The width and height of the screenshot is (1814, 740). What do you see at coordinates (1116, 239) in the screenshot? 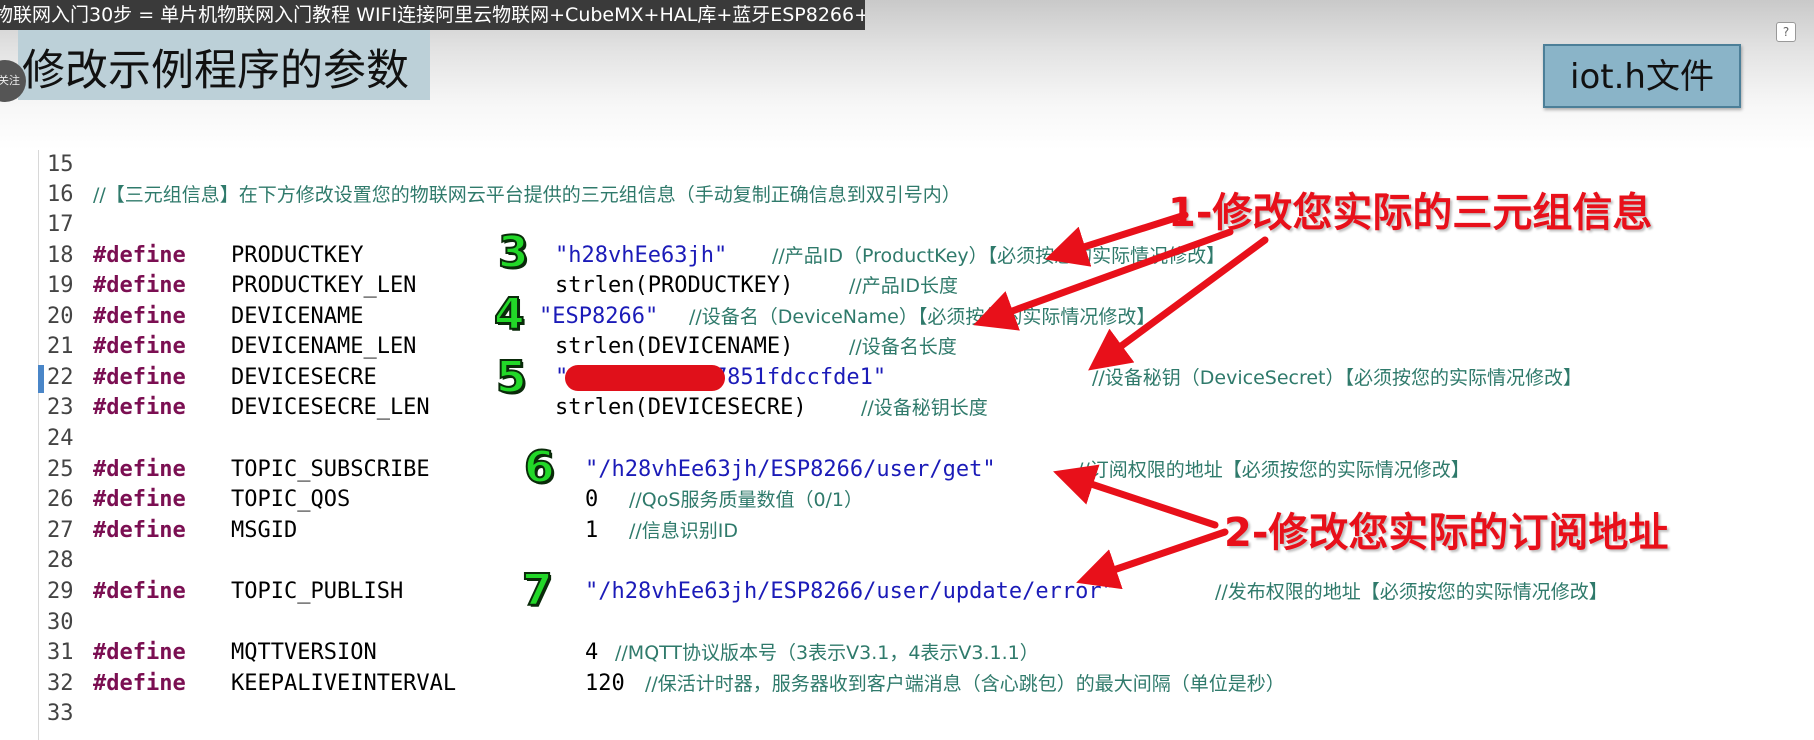
I see `arrow-to-productkey` at bounding box center [1116, 239].